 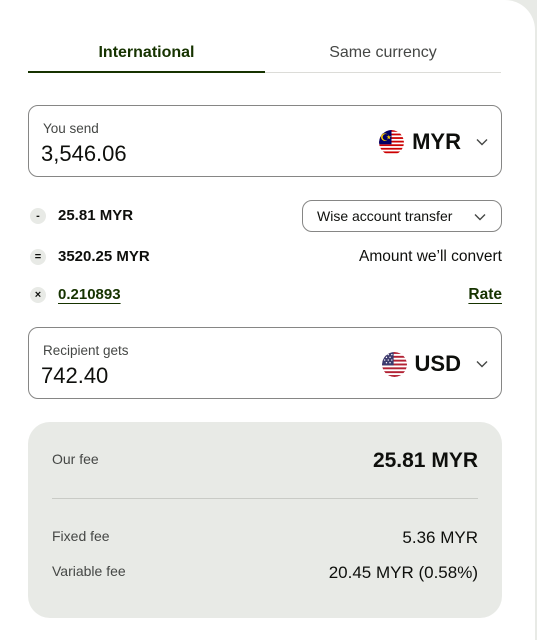 What do you see at coordinates (166, 154) in the screenshot?
I see `send-amount-input` at bounding box center [166, 154].